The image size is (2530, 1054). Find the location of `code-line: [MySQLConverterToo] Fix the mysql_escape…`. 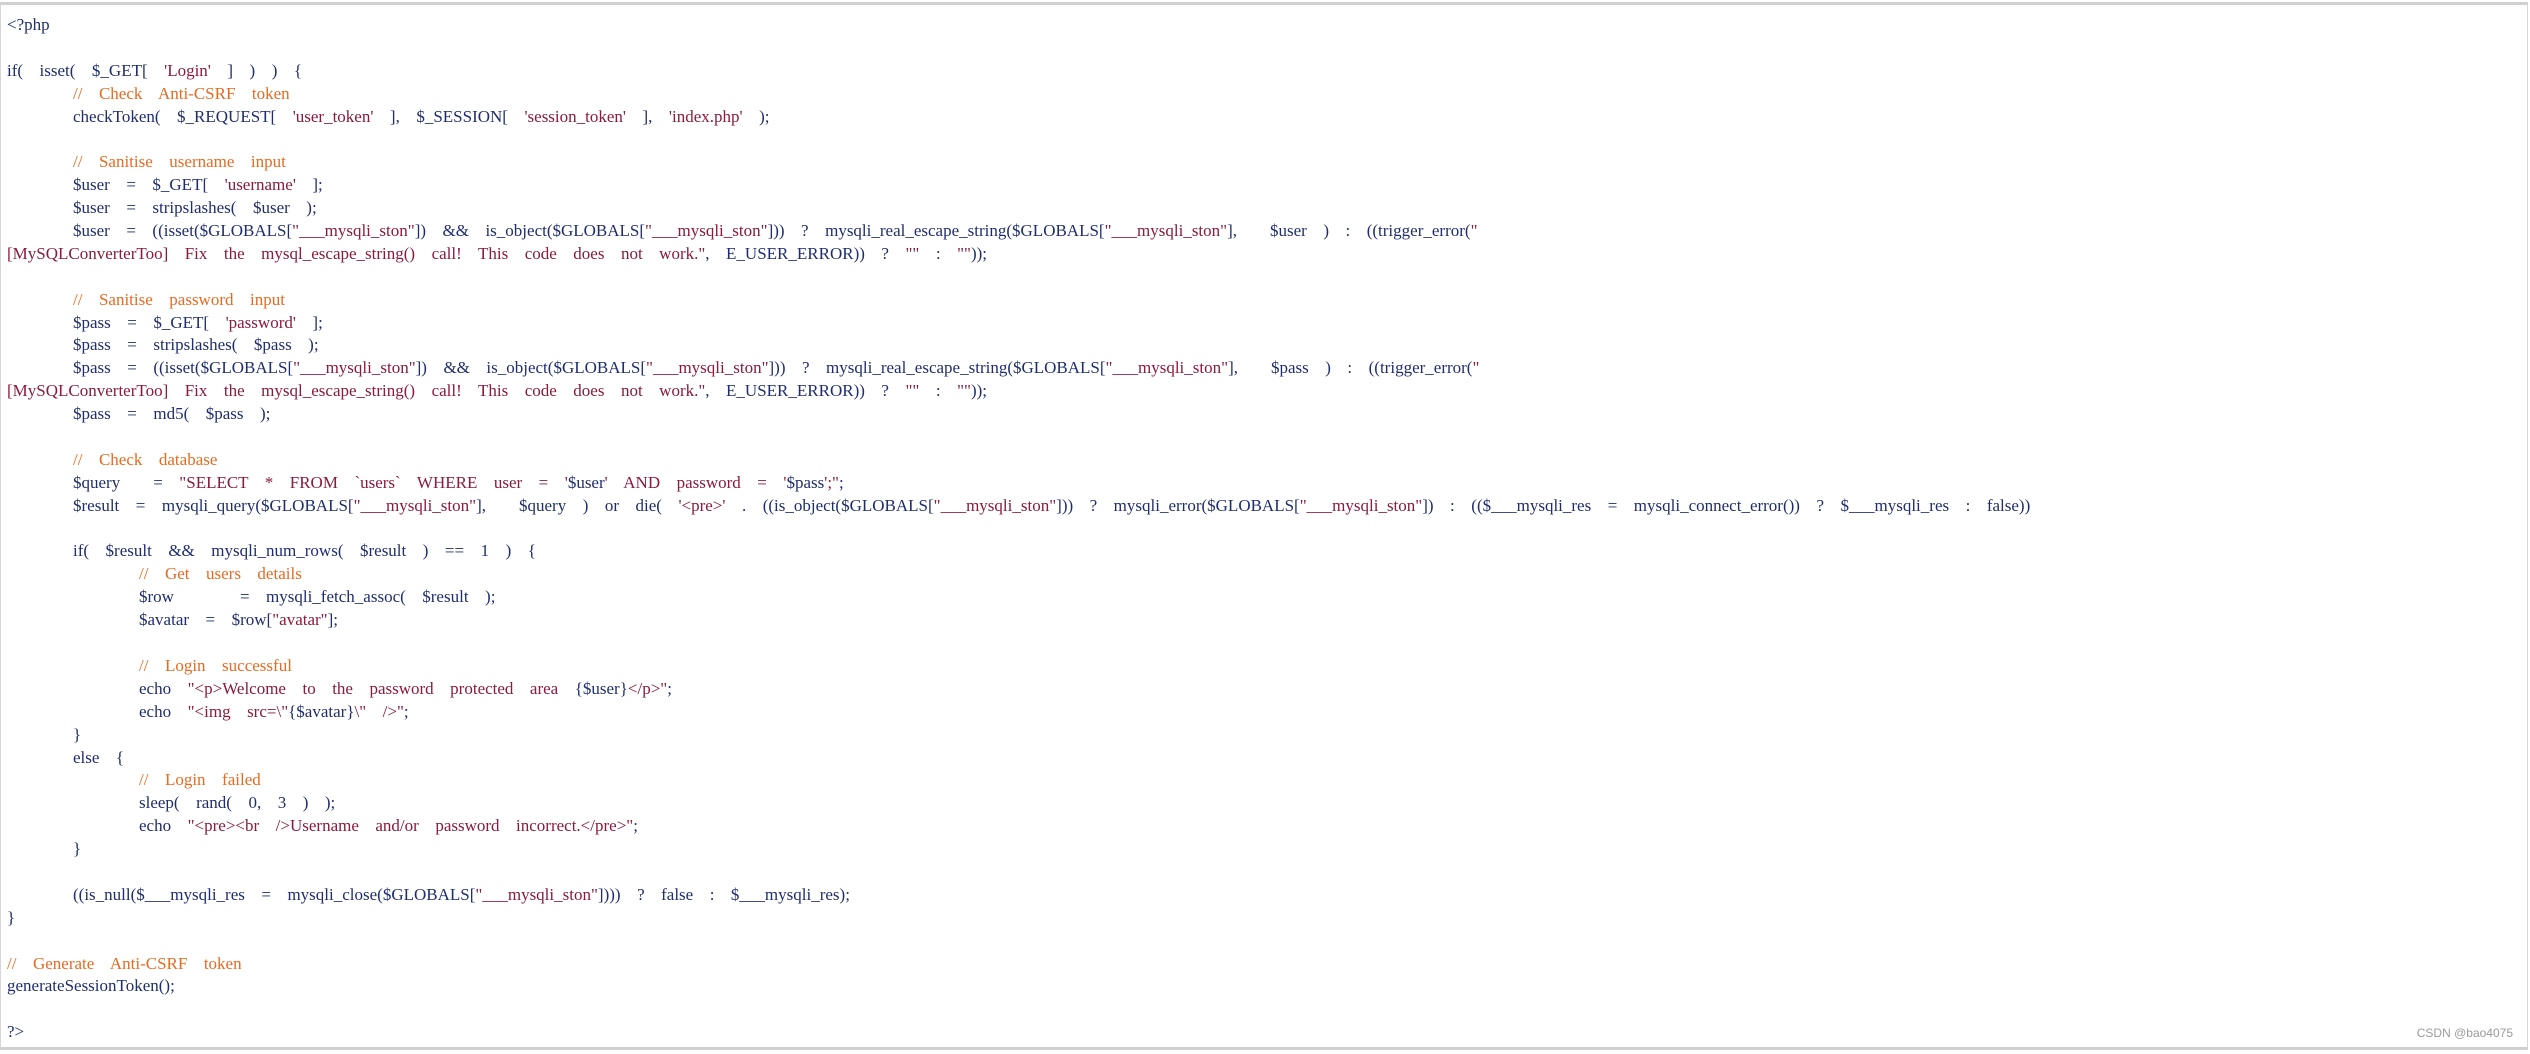

code-line: [MySQLConverterToo] Fix the mysql_escape… is located at coordinates (1267, 391).